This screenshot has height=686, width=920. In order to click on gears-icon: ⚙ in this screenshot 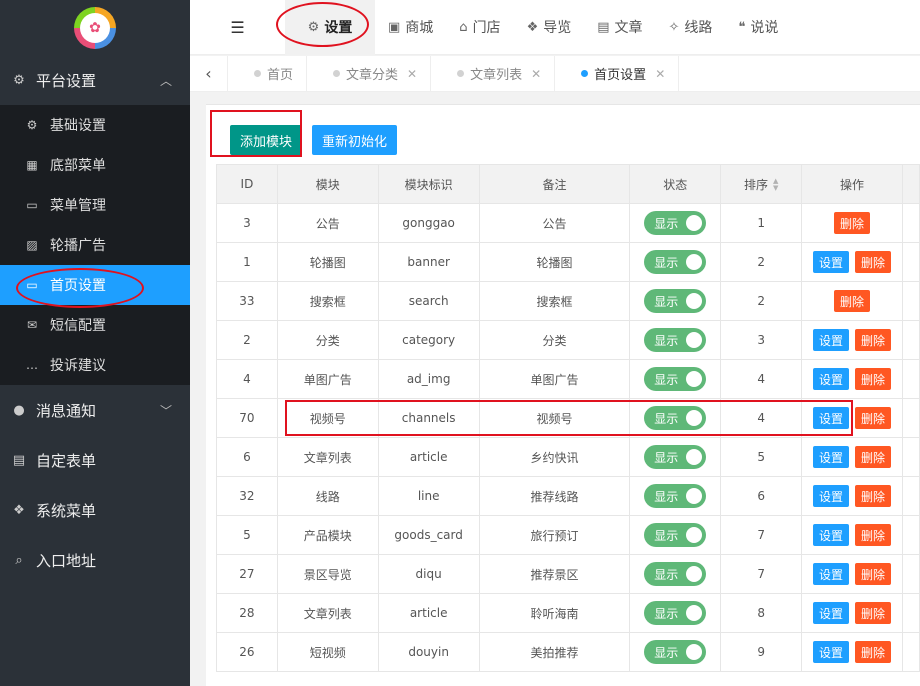, I will do `click(313, 27)`.